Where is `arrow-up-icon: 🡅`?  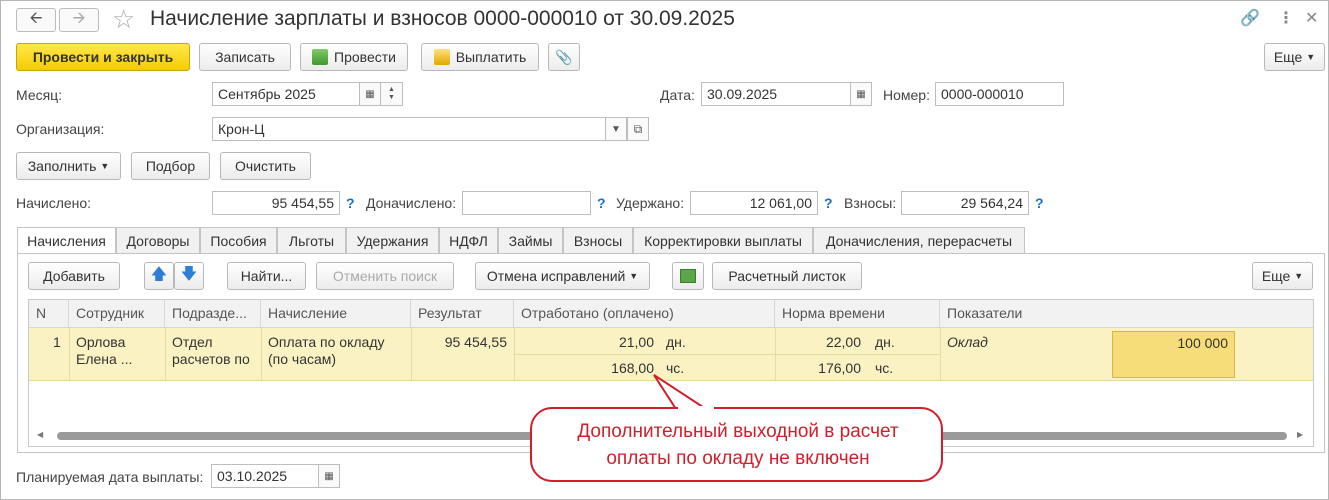 arrow-up-icon: 🡅 is located at coordinates (159, 274).